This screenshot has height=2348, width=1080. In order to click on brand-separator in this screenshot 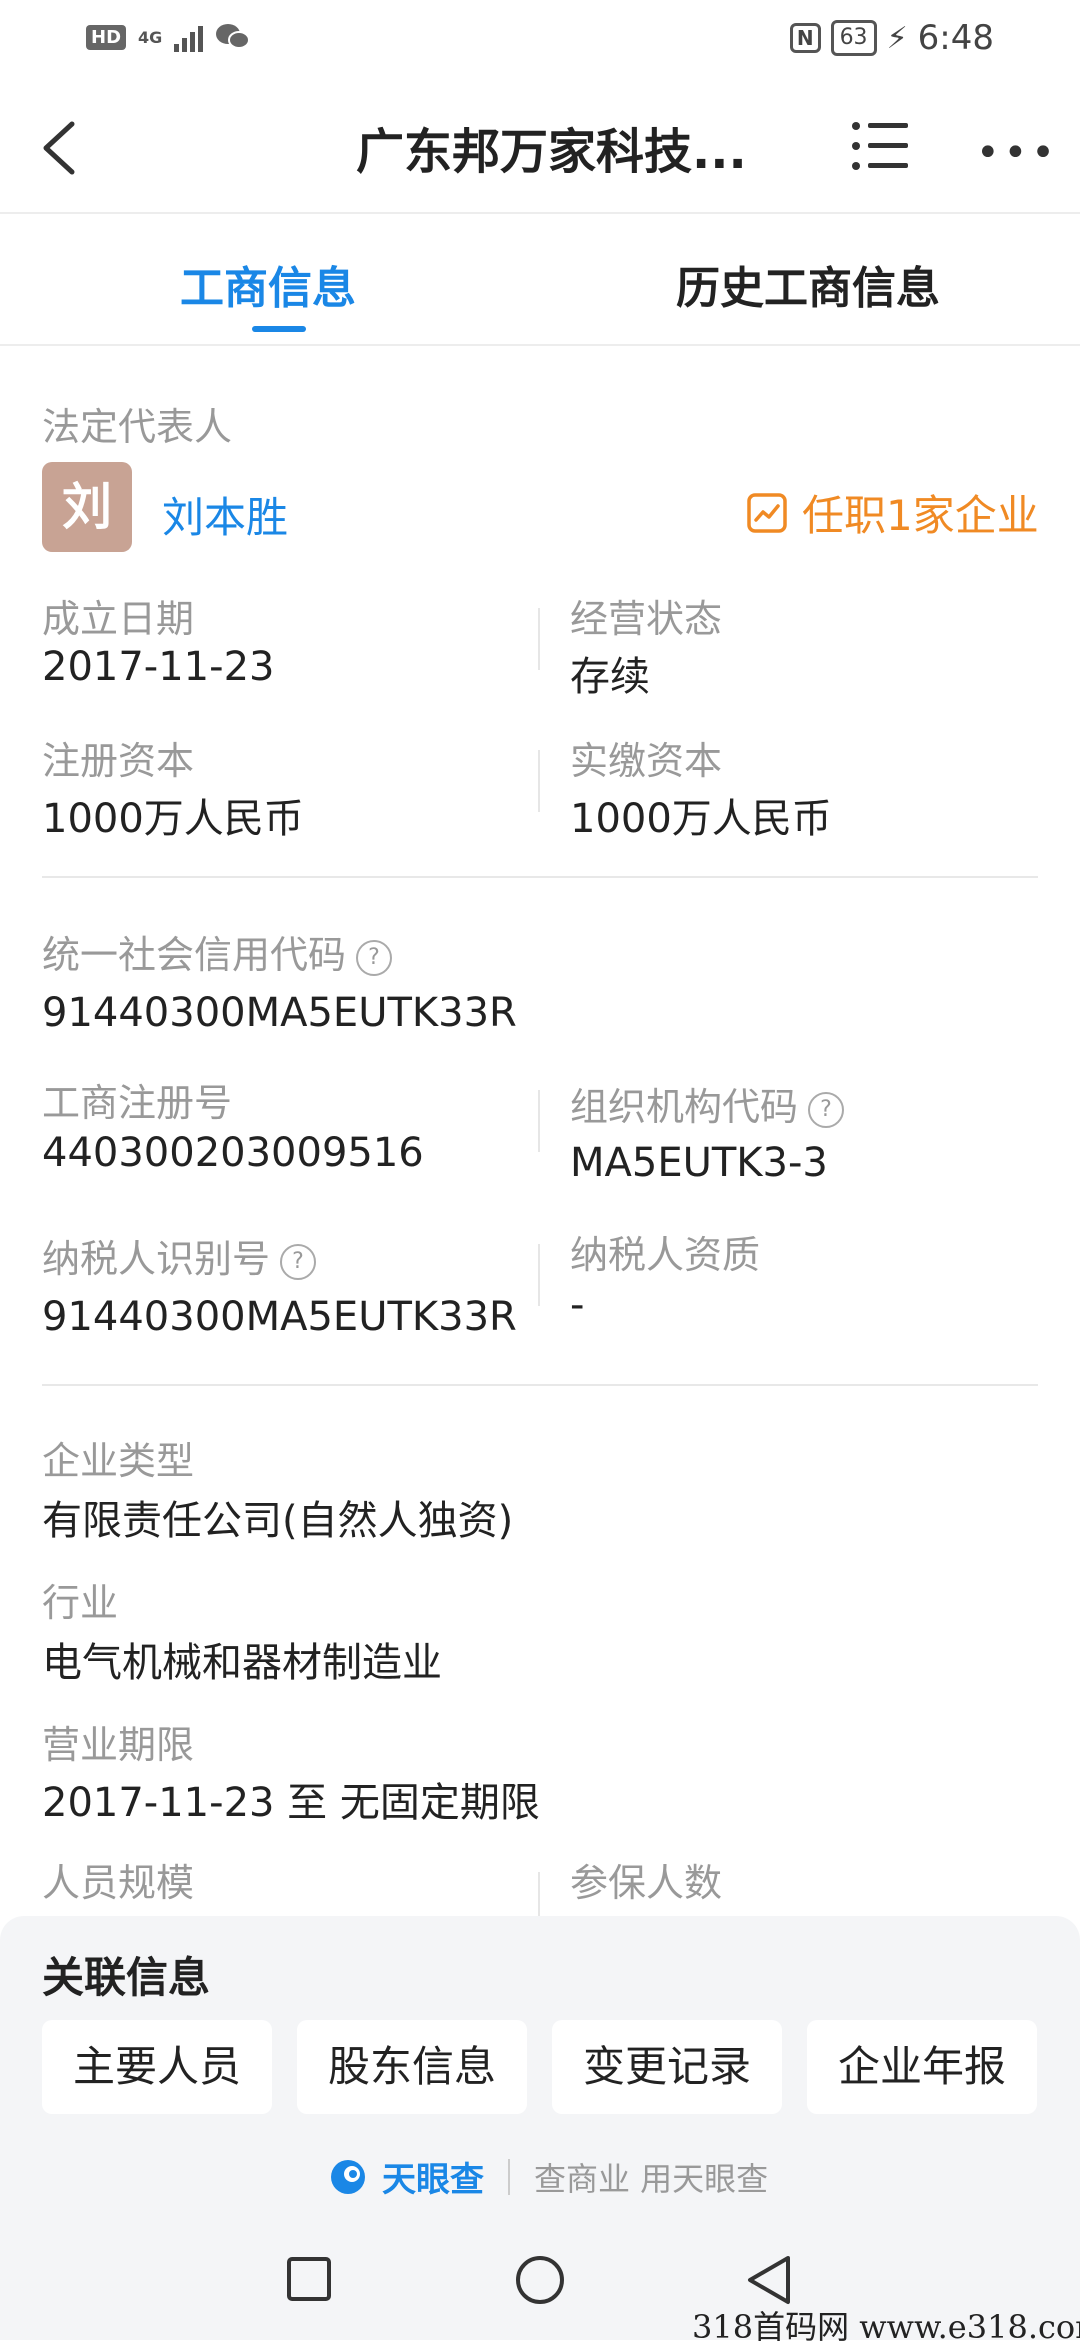, I will do `click(509, 2176)`.